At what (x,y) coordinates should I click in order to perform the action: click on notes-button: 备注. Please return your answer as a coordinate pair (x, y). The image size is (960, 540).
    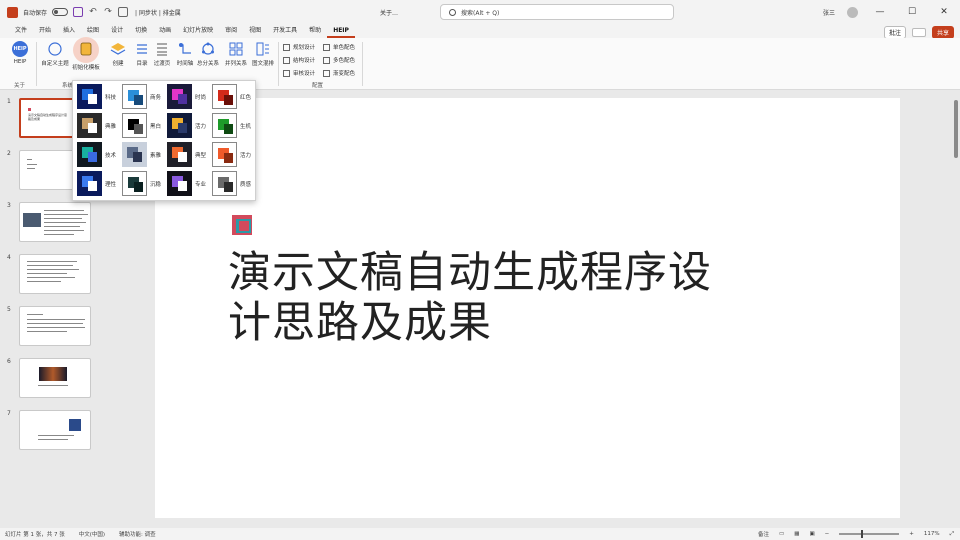
    Looking at the image, I should click on (763, 534).